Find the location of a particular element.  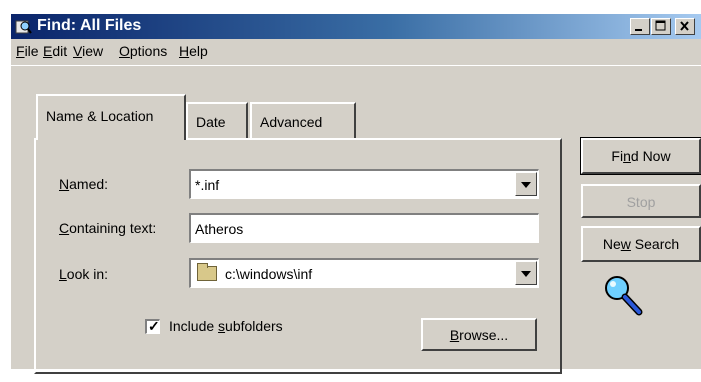

close-icon is located at coordinates (684, 26).